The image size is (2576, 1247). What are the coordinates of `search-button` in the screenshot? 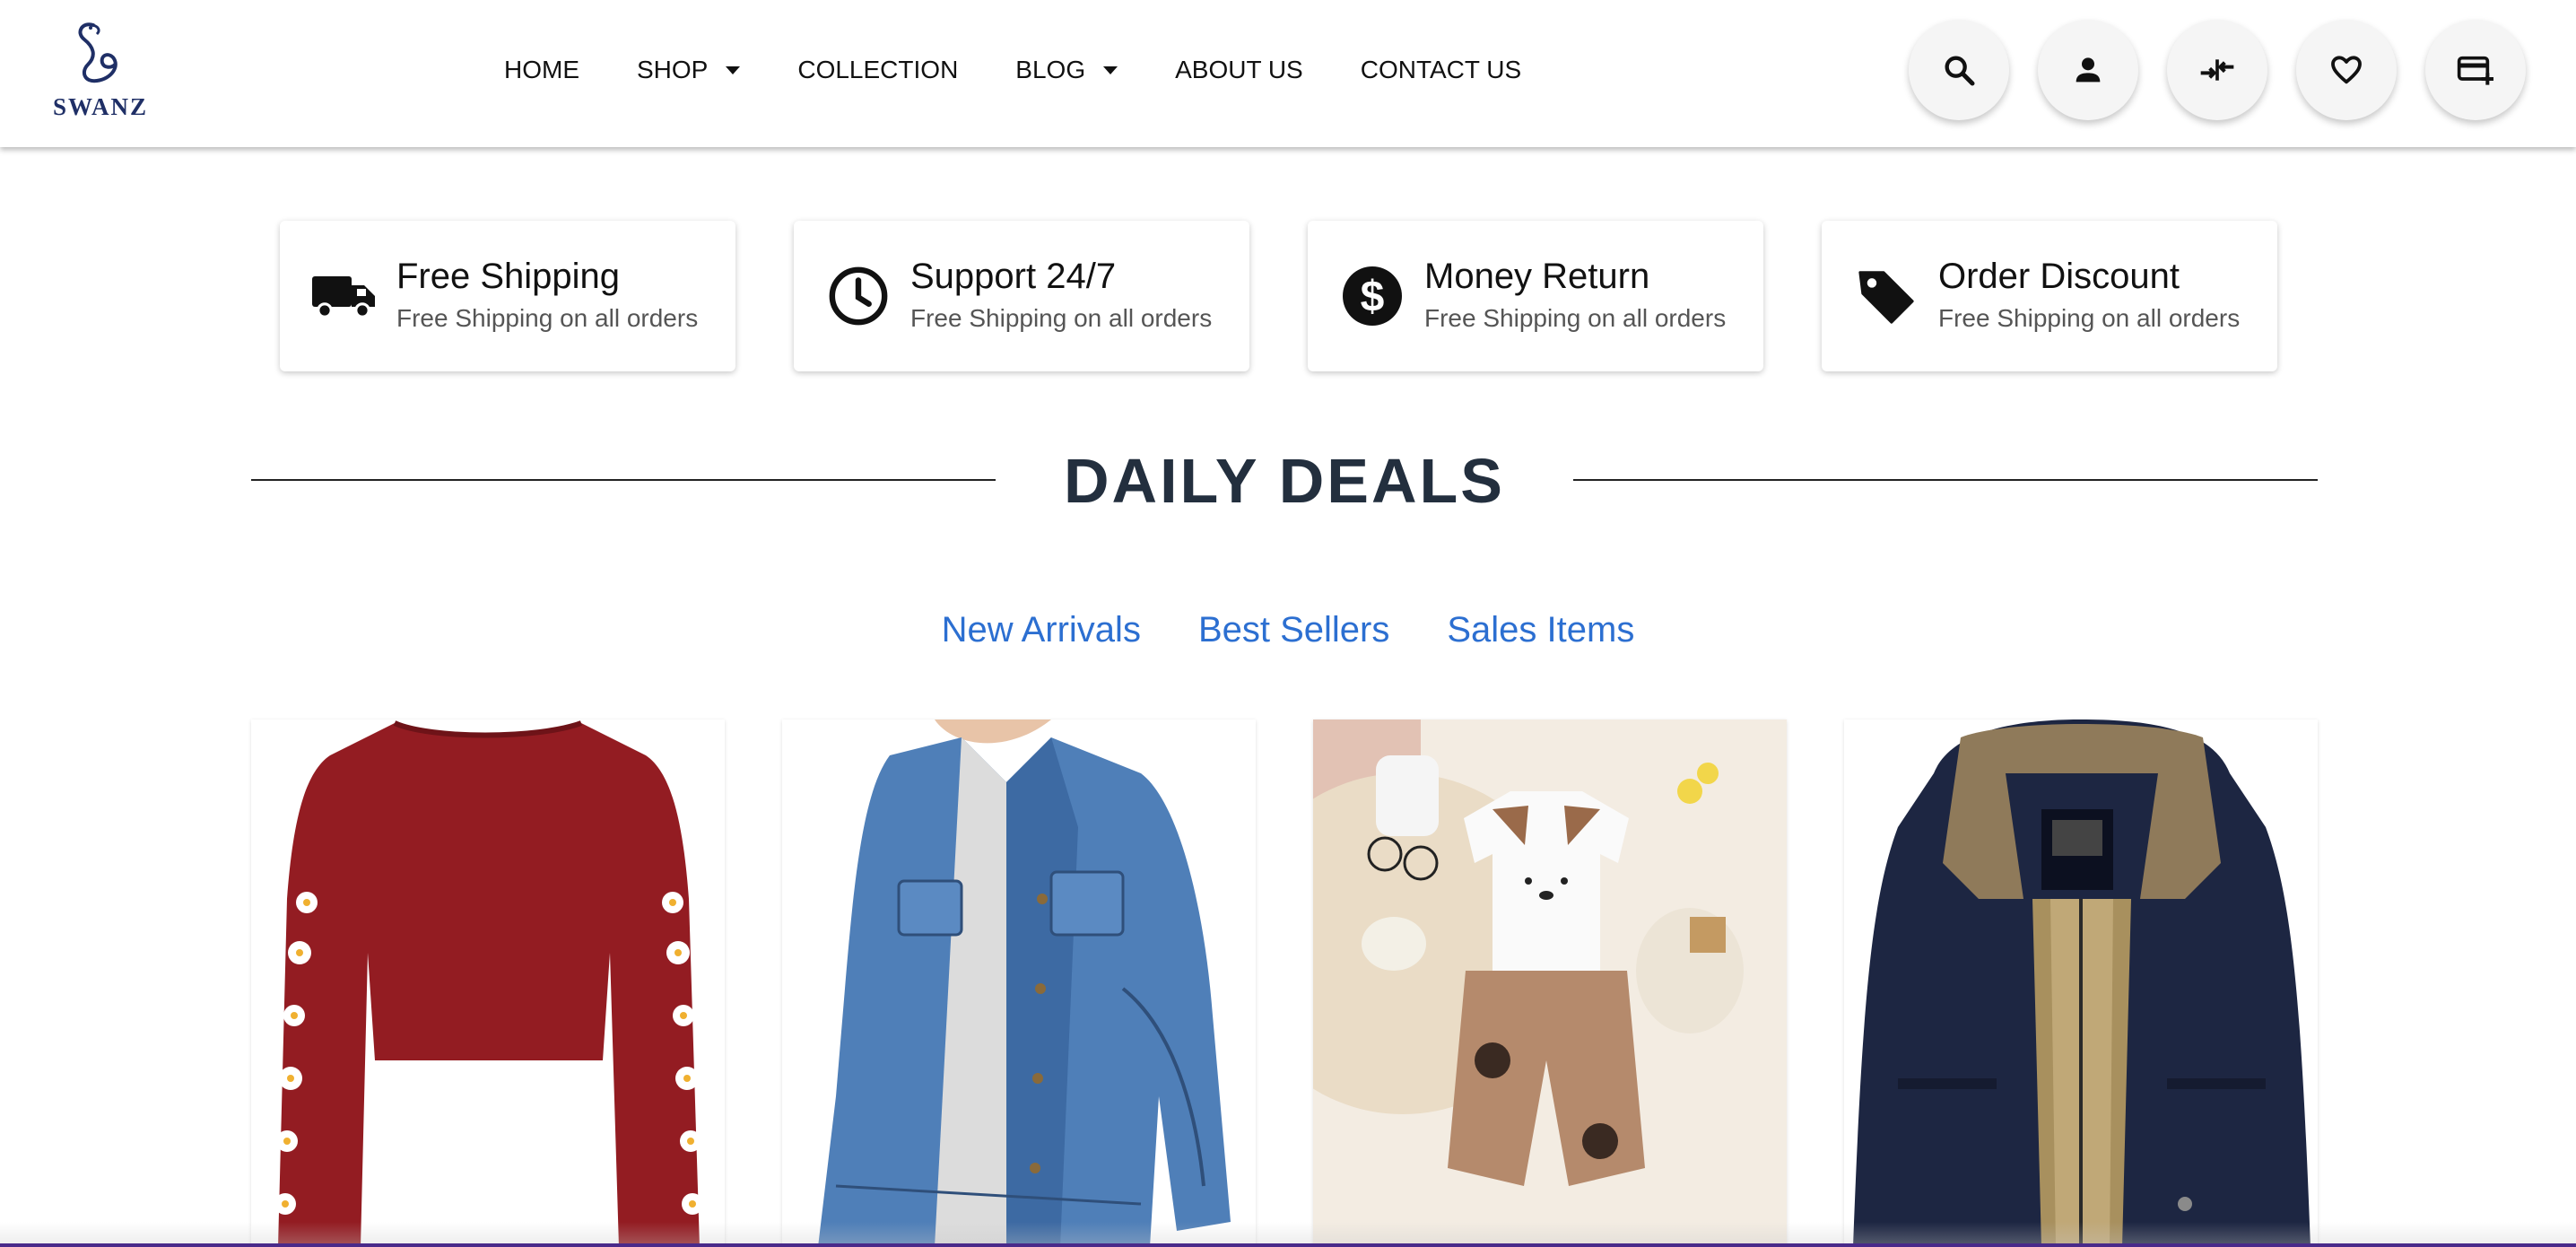 It's located at (1959, 70).